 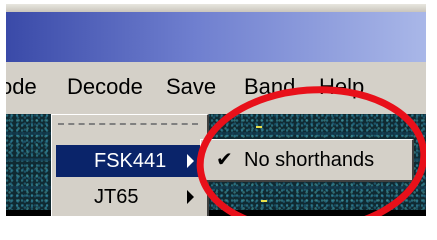 I want to click on menu-item-jt65: JT65, so click(x=130, y=197).